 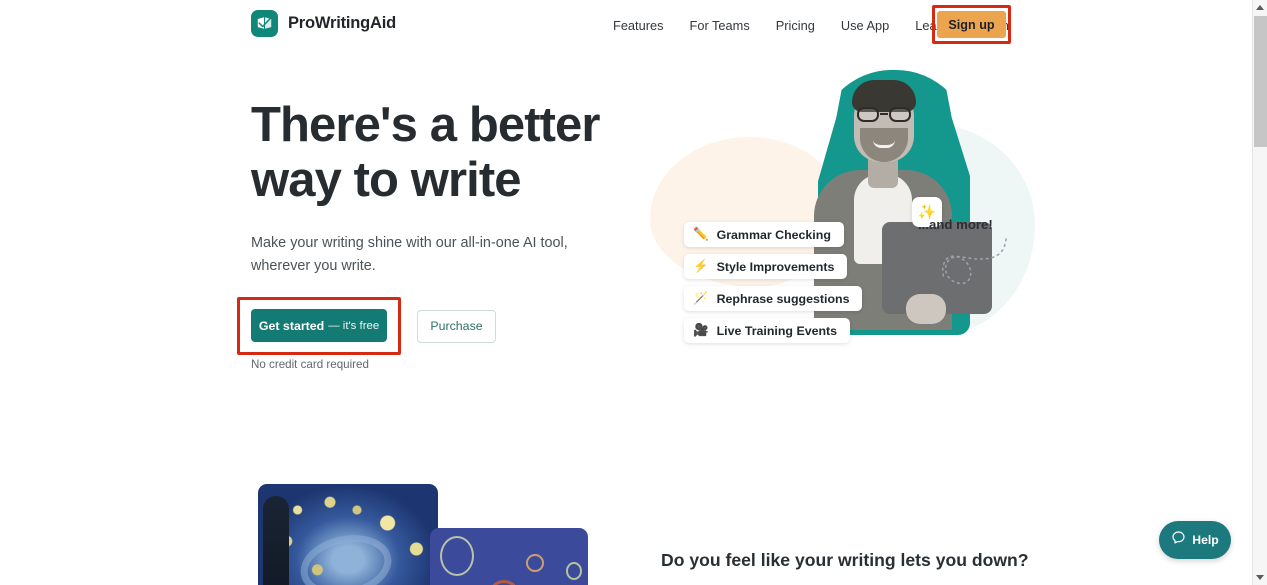 I want to click on feature-chip-label: Grammar Checking, so click(x=773, y=234).